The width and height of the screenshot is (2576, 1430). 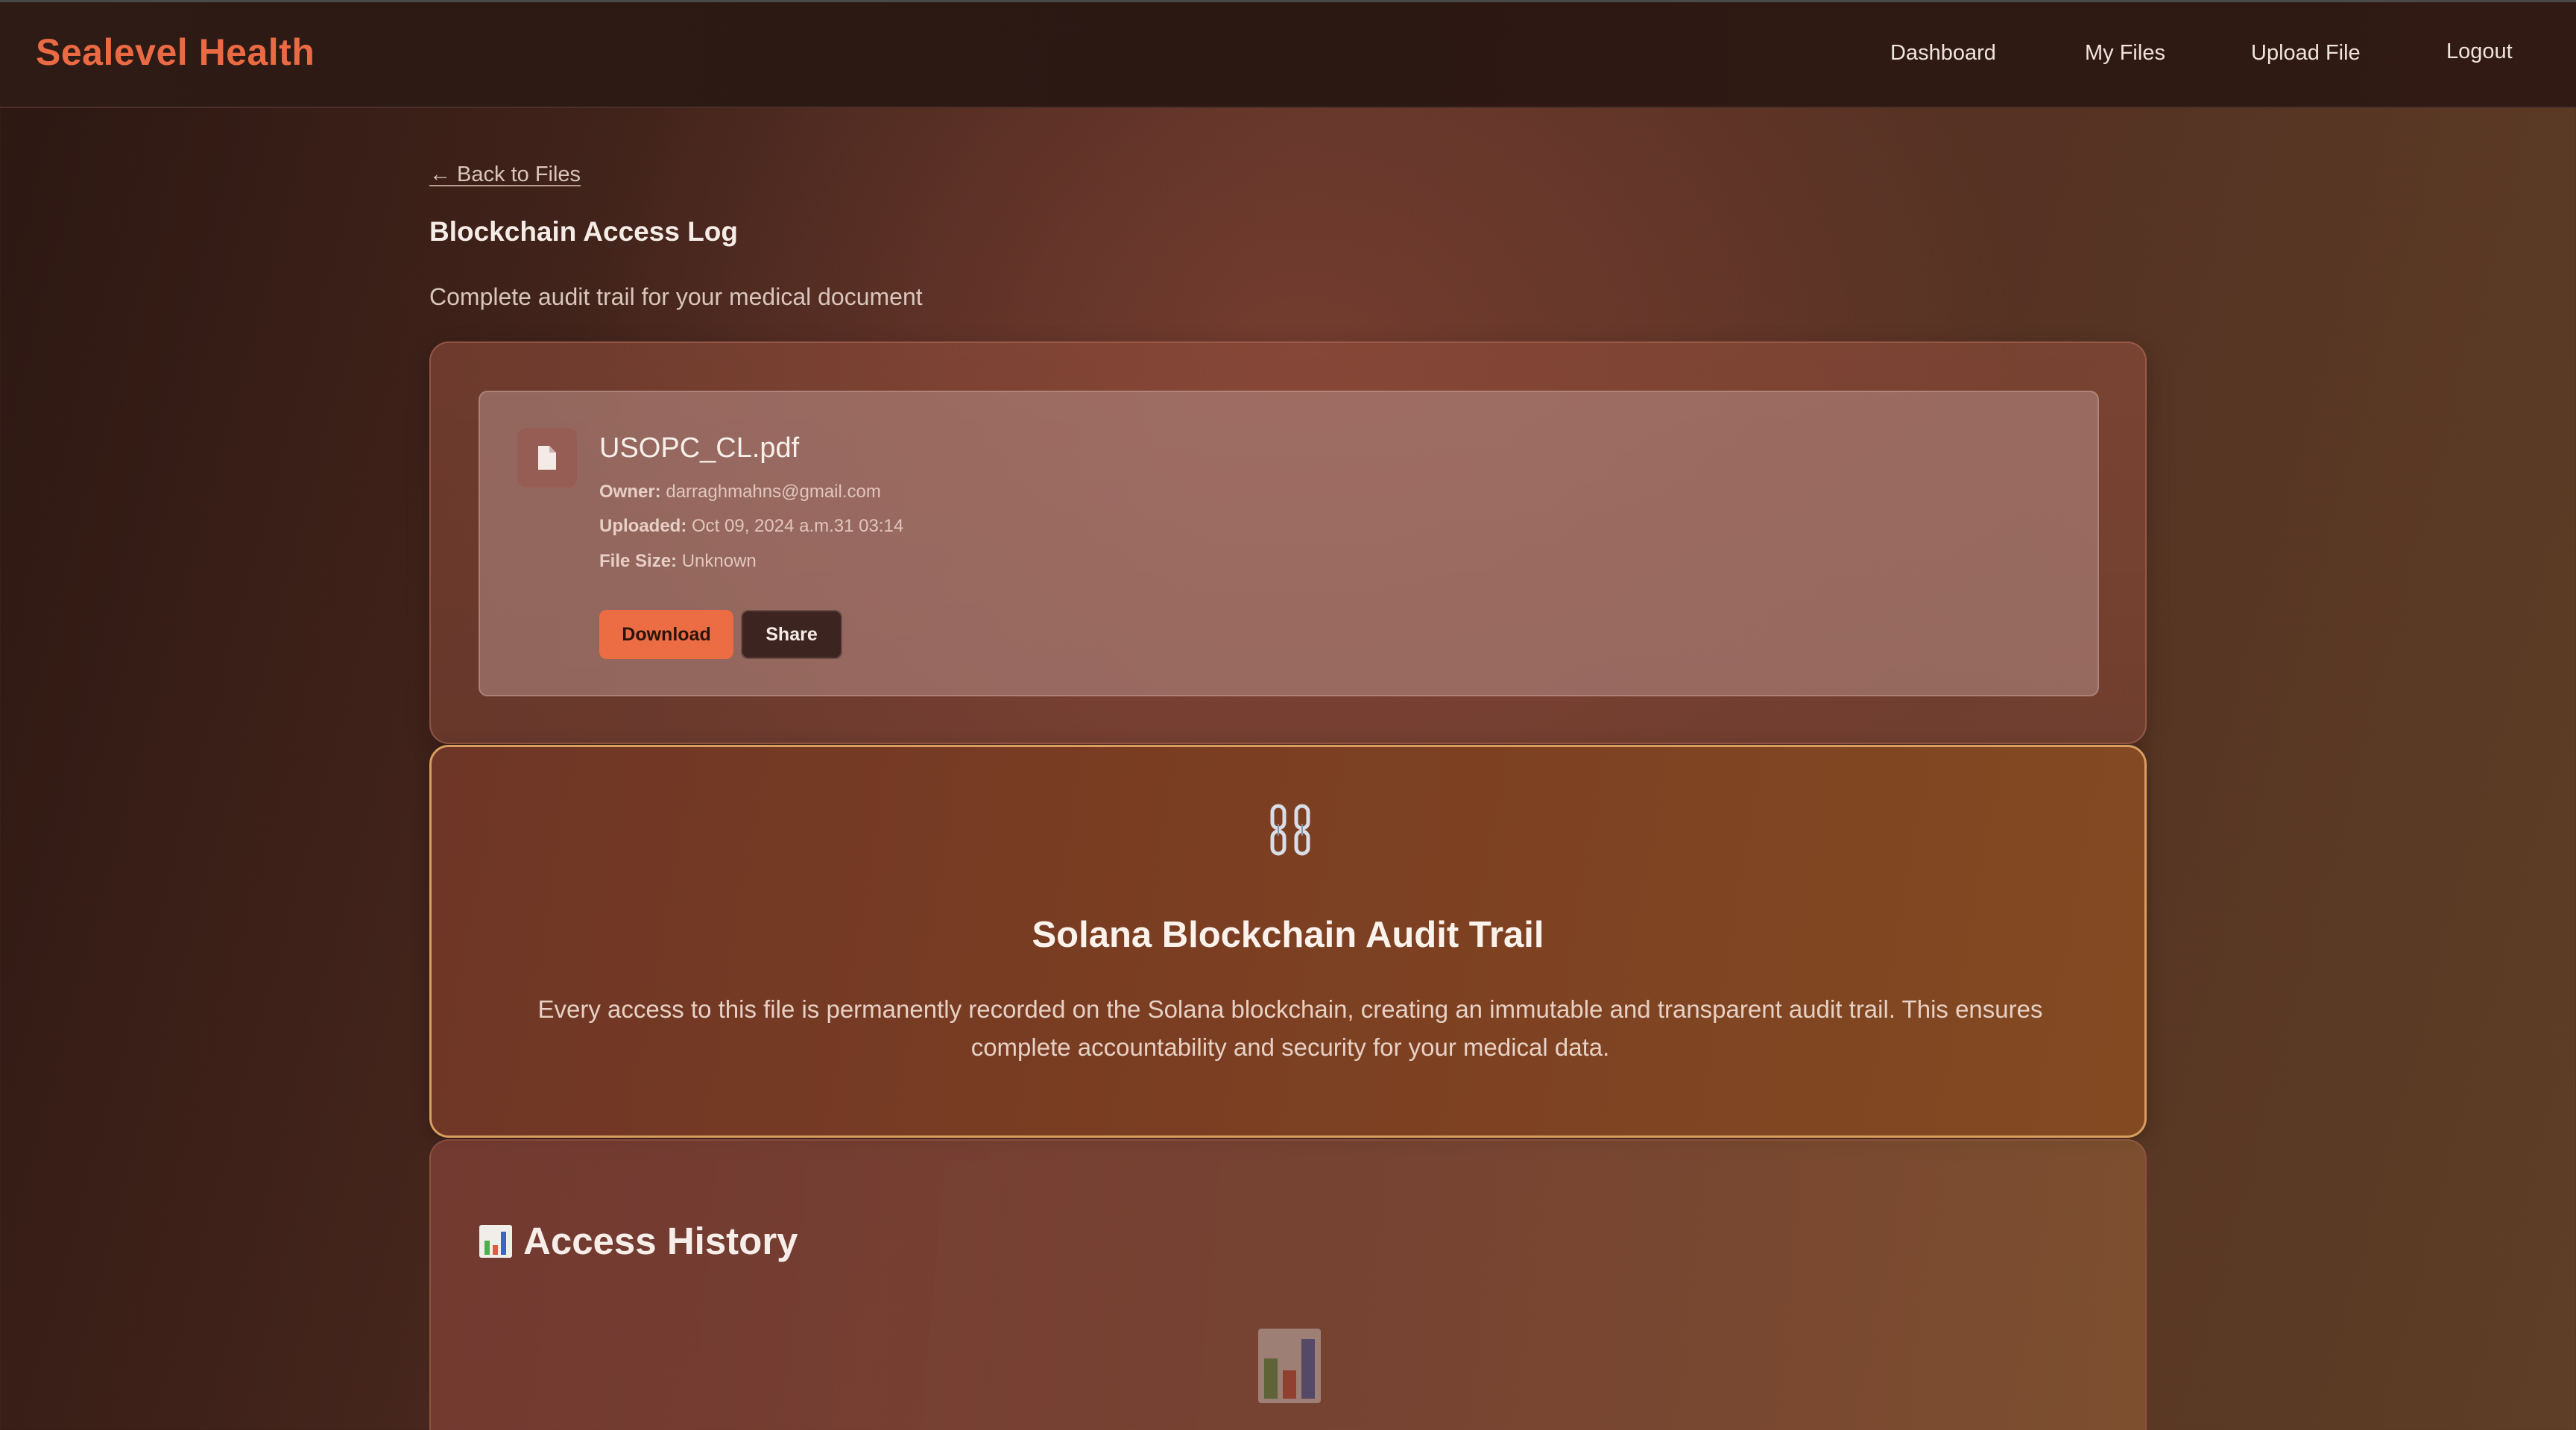 I want to click on blockchain-title: Solana Blockchain Audit Trail, so click(x=1288, y=935).